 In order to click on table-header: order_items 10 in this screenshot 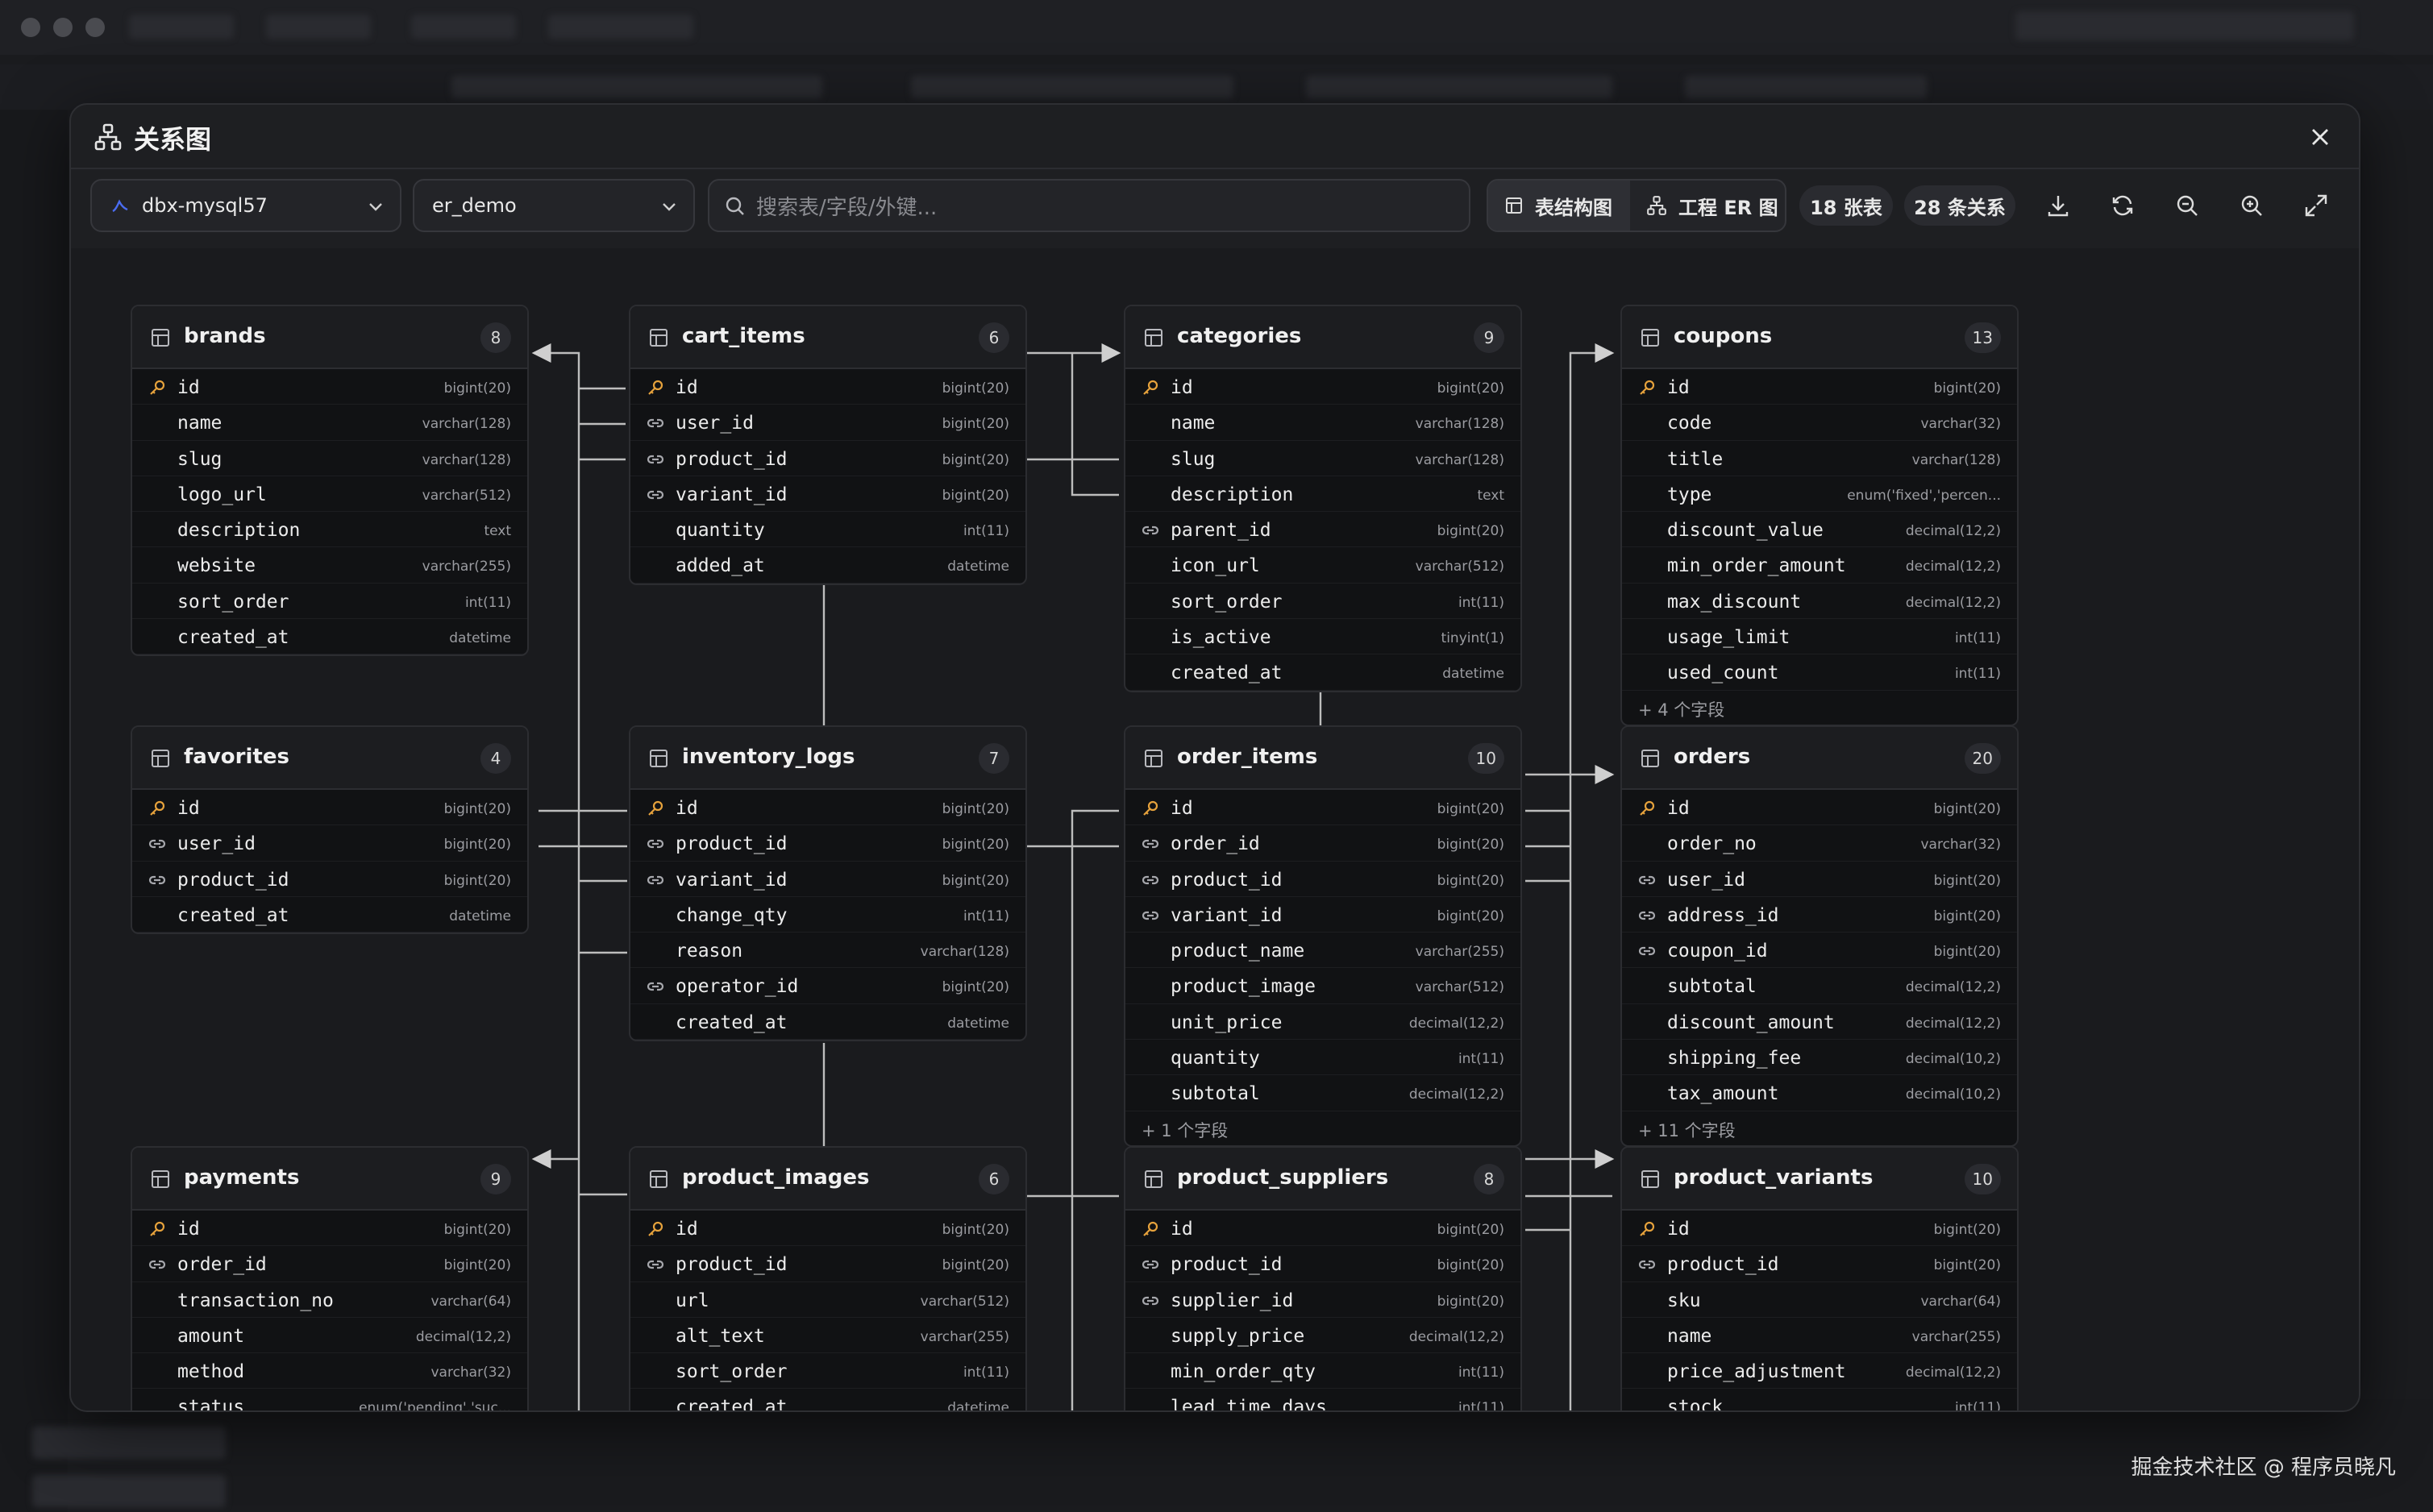, I will do `click(1322, 758)`.